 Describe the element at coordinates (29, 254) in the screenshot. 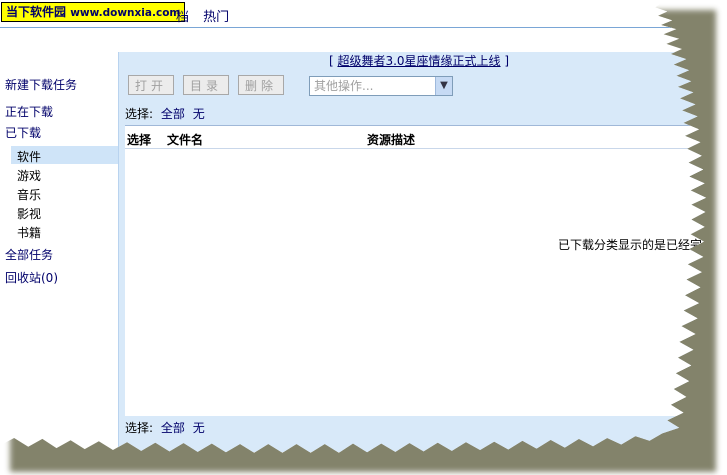

I see `sidebar-item-all-tasks: 全部任务` at that location.